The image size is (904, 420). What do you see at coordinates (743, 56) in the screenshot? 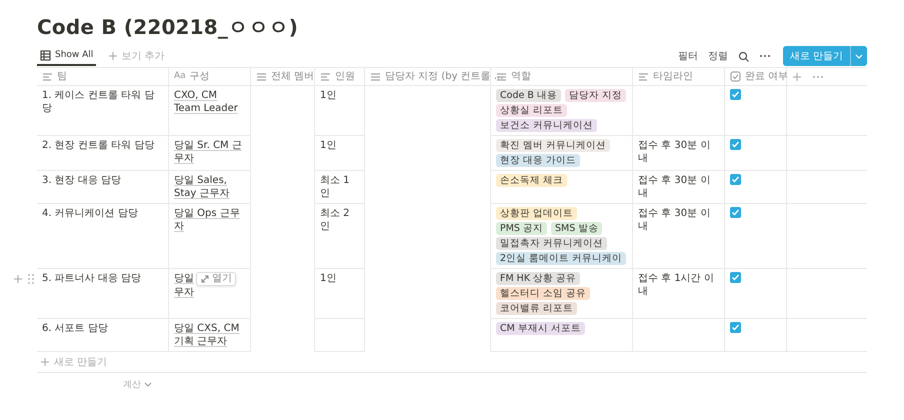
I see `search-icon` at bounding box center [743, 56].